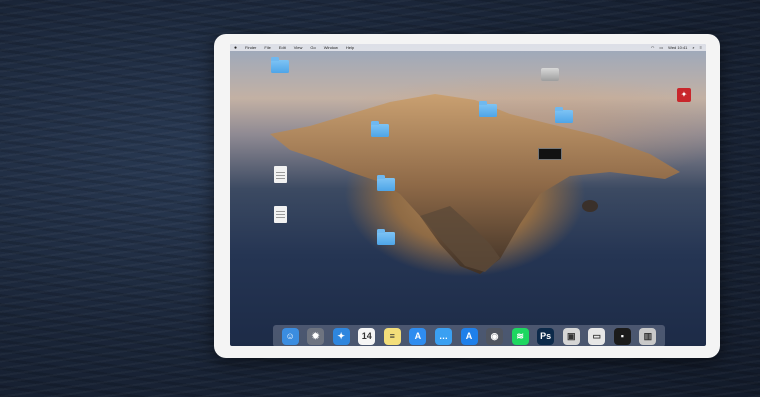 The height and width of the screenshot is (397, 760). What do you see at coordinates (622, 336) in the screenshot?
I see `terminal-icon: ▪` at bounding box center [622, 336].